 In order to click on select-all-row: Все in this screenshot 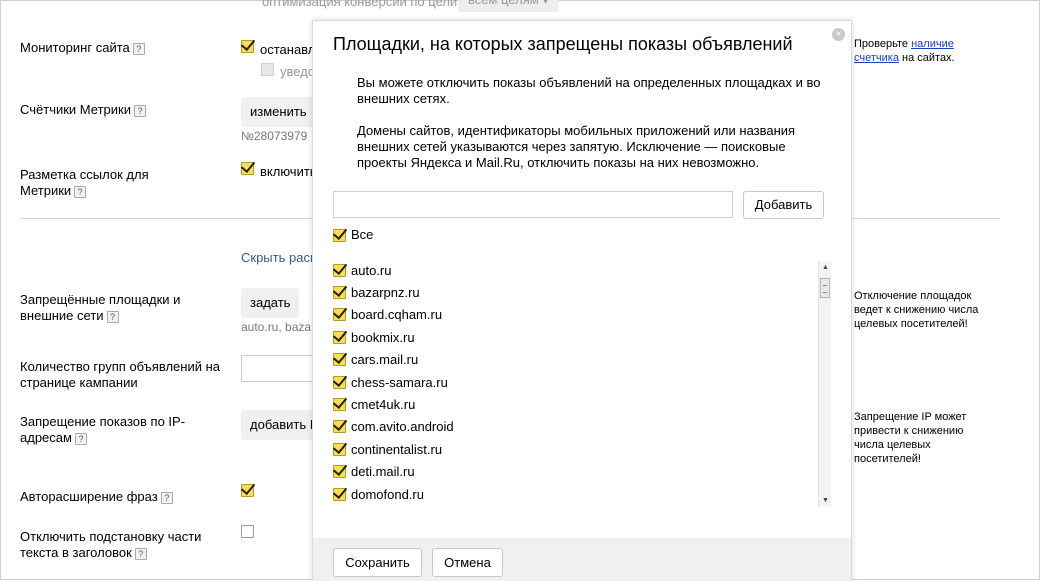, I will do `click(353, 235)`.